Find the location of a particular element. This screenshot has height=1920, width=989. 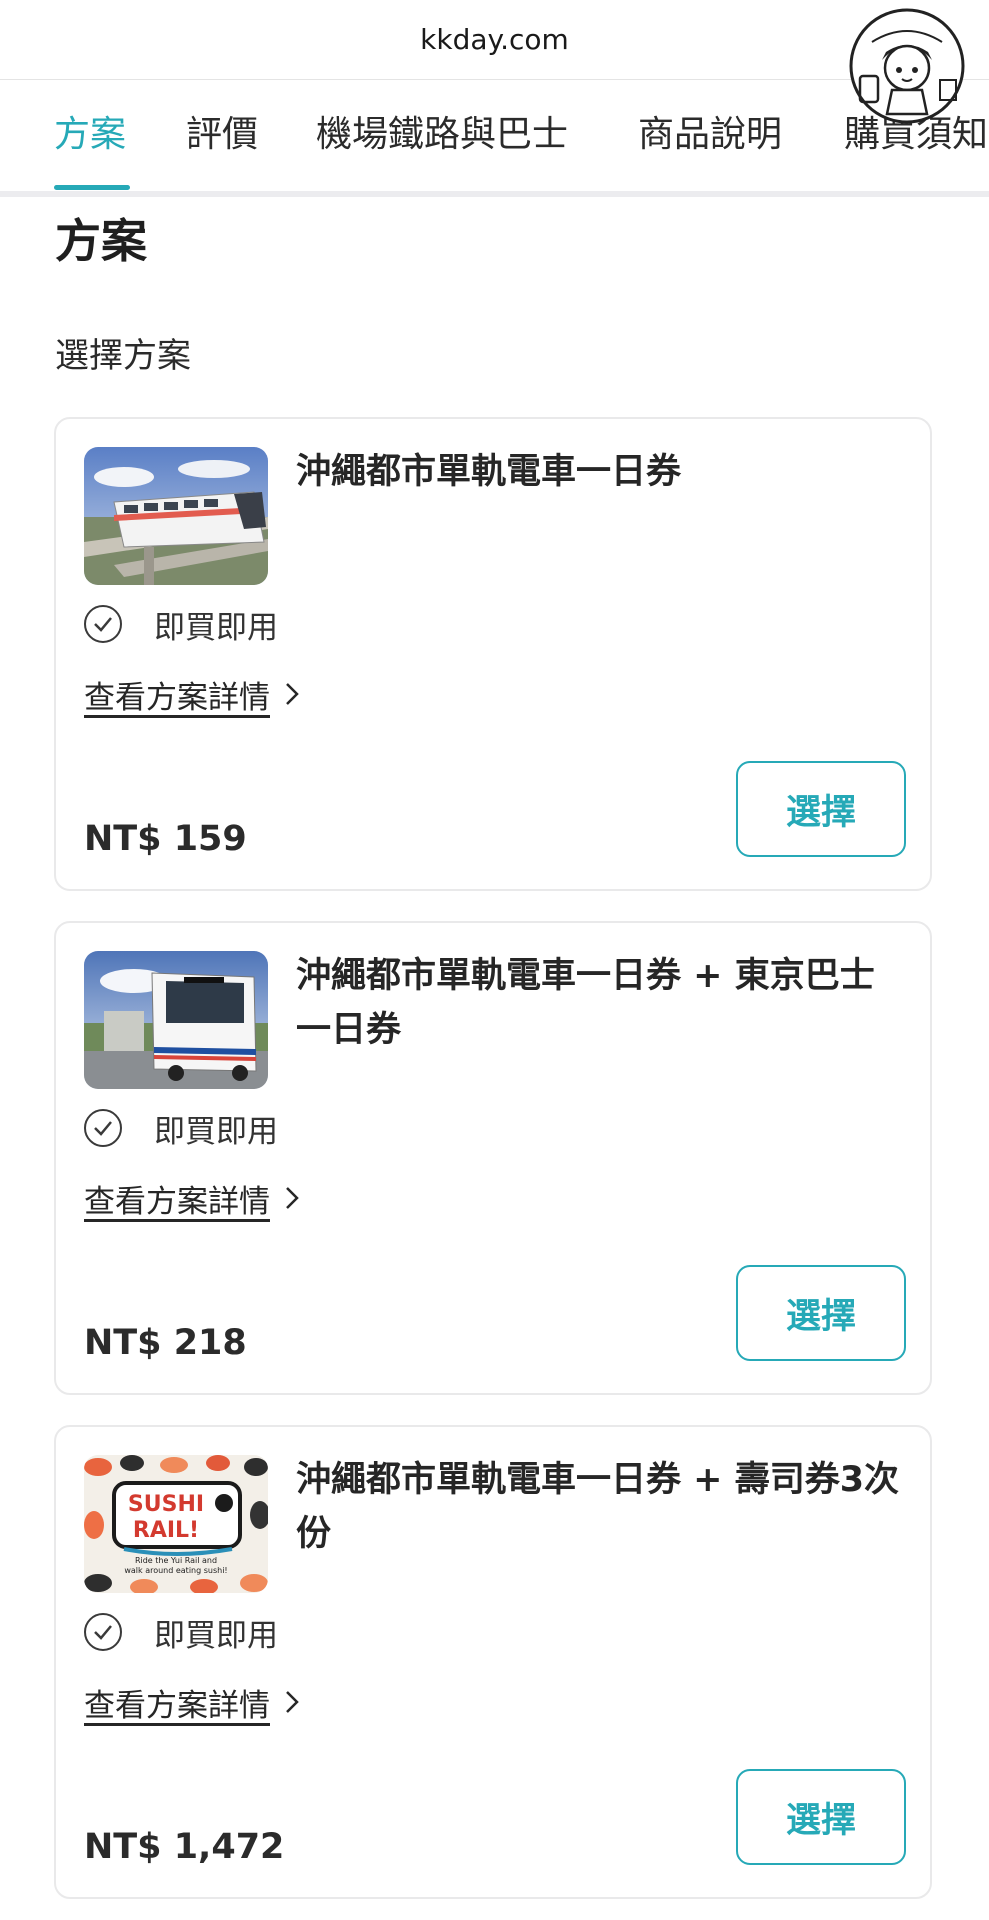

rail-text: RAIL! is located at coordinates (166, 1530).